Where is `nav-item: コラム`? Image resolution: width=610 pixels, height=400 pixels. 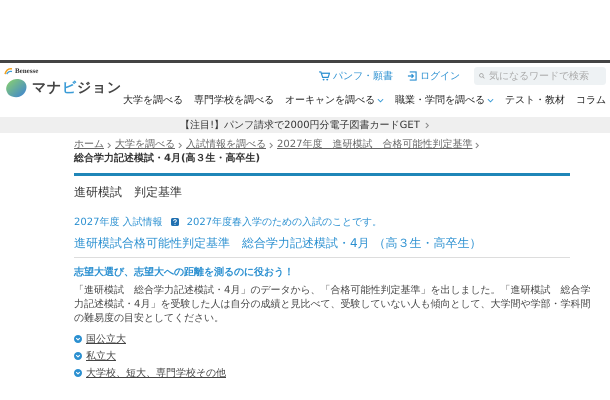 nav-item: コラム is located at coordinates (591, 100).